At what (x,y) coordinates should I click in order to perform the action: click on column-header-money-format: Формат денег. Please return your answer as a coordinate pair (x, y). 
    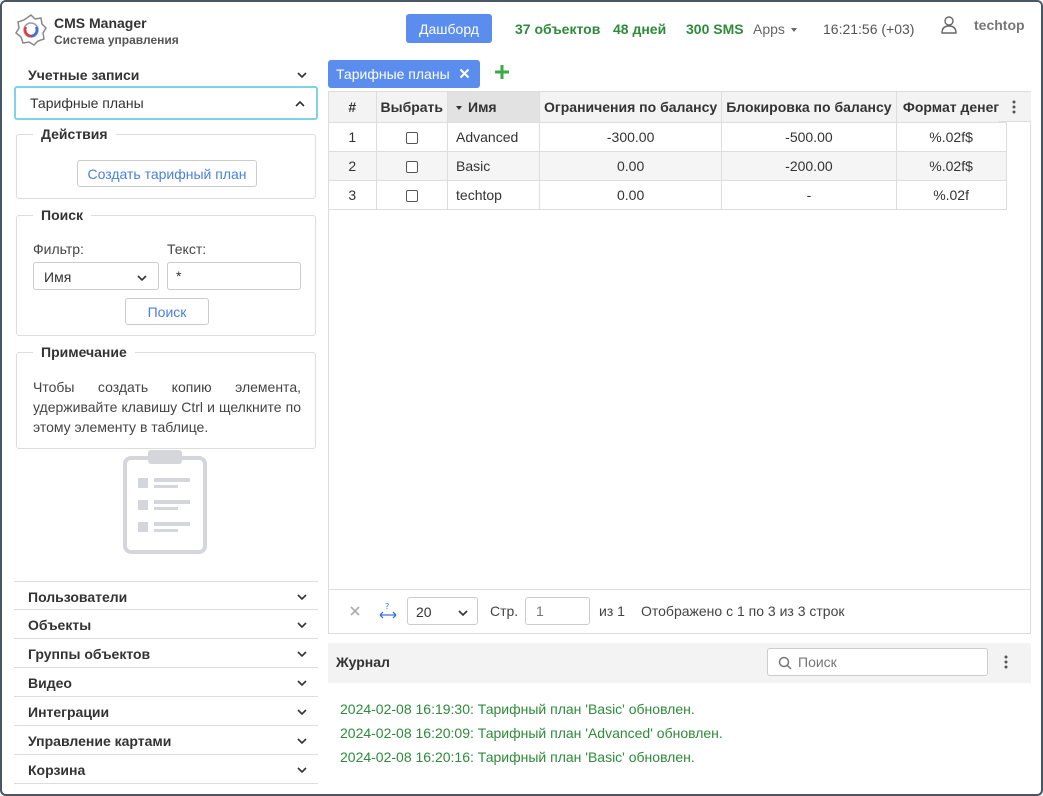
    Looking at the image, I should click on (951, 107).